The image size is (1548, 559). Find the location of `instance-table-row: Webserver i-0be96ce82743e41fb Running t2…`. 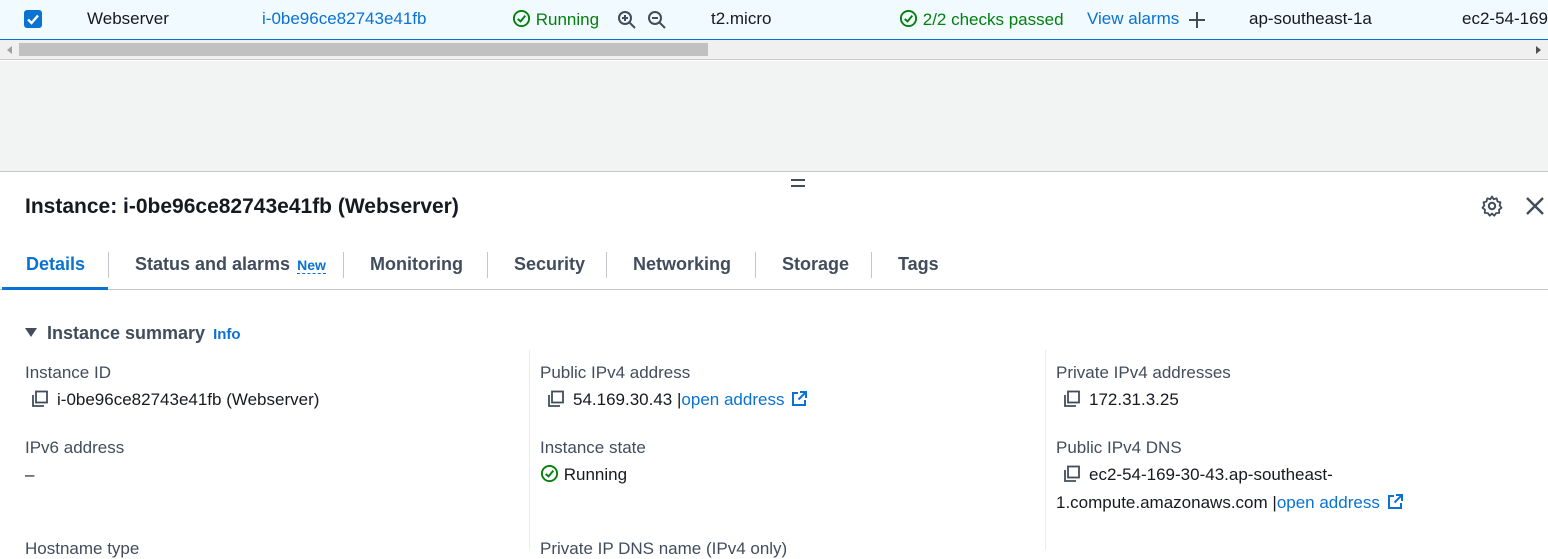

instance-table-row: Webserver i-0be96ce82743e41fb Running t2… is located at coordinates (774, 20).